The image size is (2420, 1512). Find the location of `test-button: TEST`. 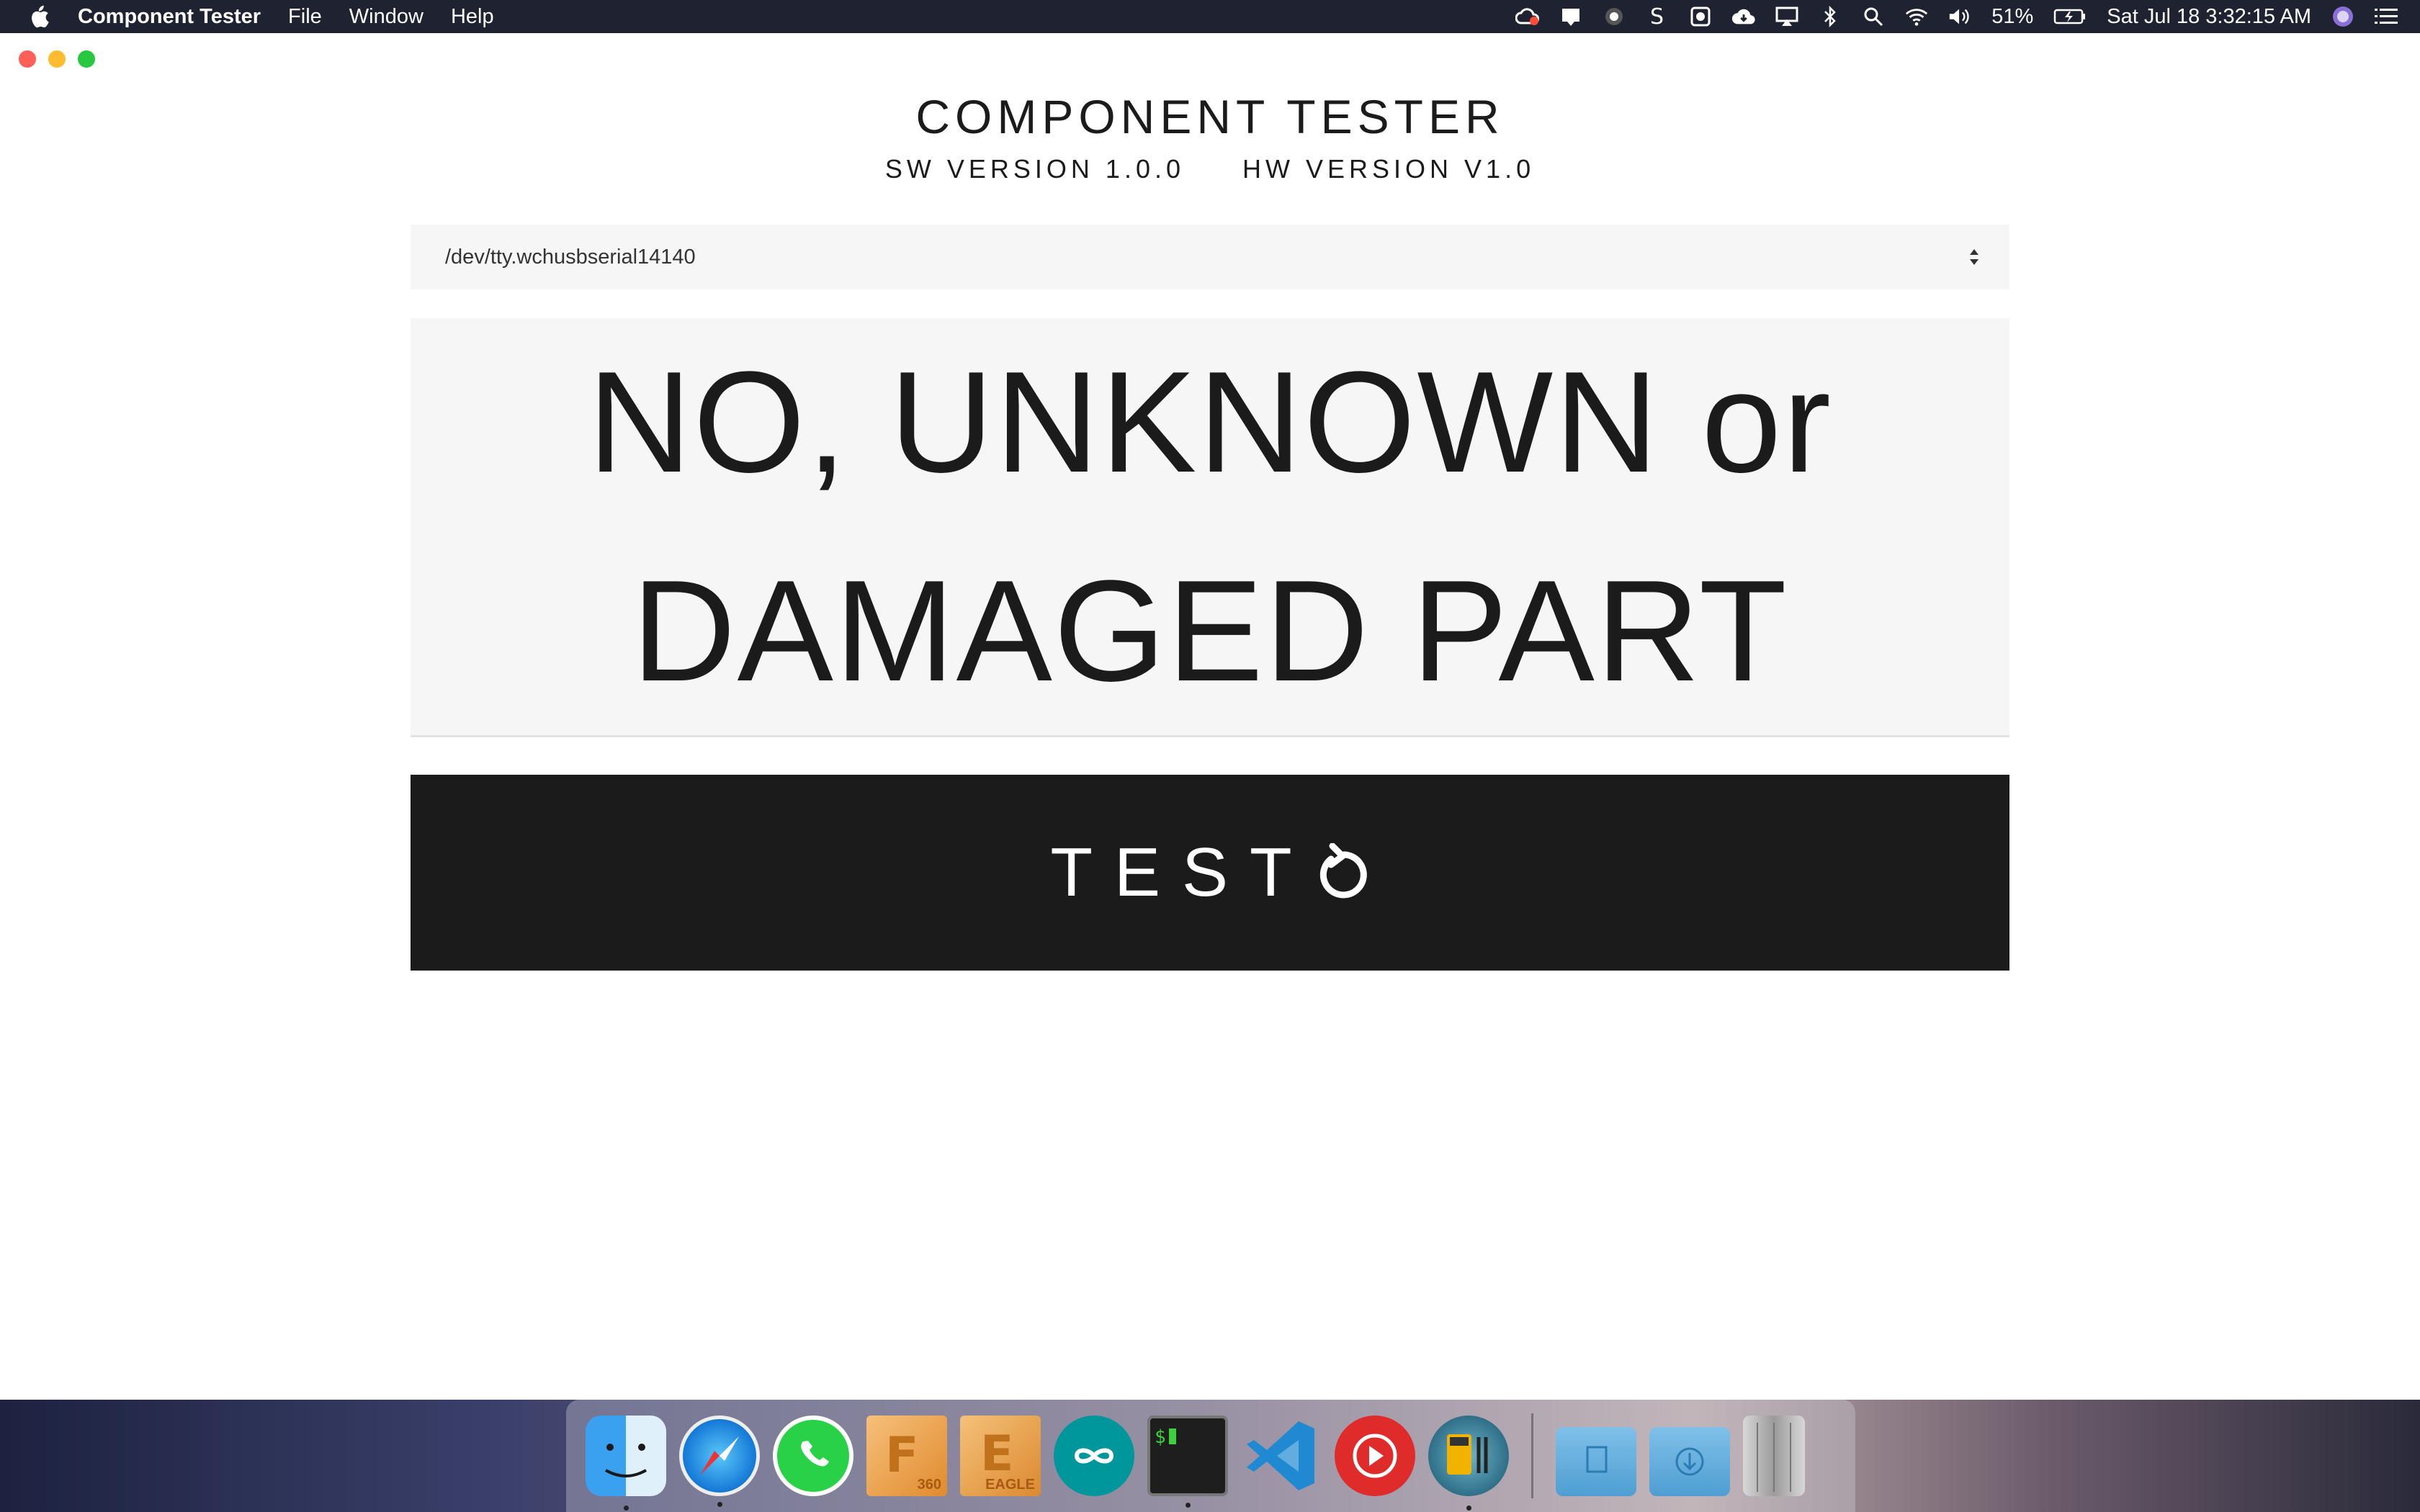

test-button: TEST is located at coordinates (1210, 873).